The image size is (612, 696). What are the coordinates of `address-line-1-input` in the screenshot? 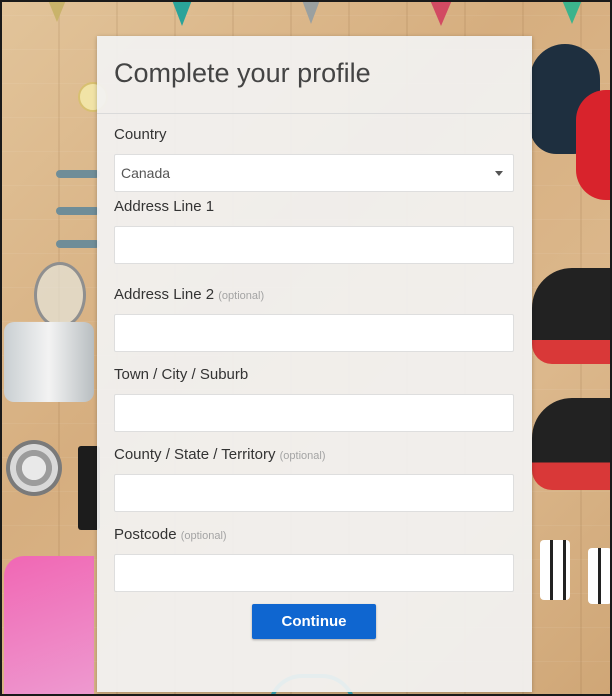 It's located at (314, 245).